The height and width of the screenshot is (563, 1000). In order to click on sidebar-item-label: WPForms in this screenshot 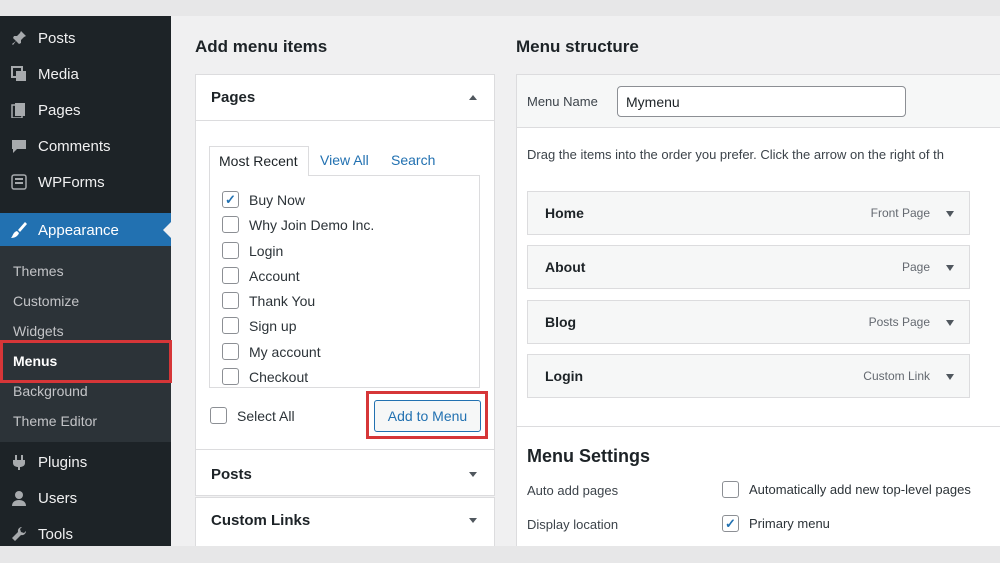, I will do `click(71, 182)`.